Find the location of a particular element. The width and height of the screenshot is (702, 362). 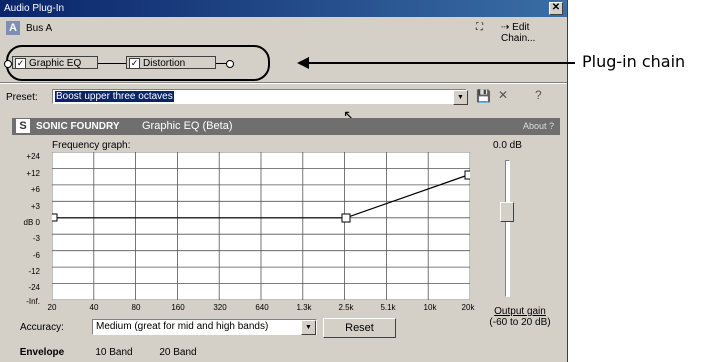

output-gain-label-group: Output gain (-60 to 20 dB) is located at coordinates (520, 317).